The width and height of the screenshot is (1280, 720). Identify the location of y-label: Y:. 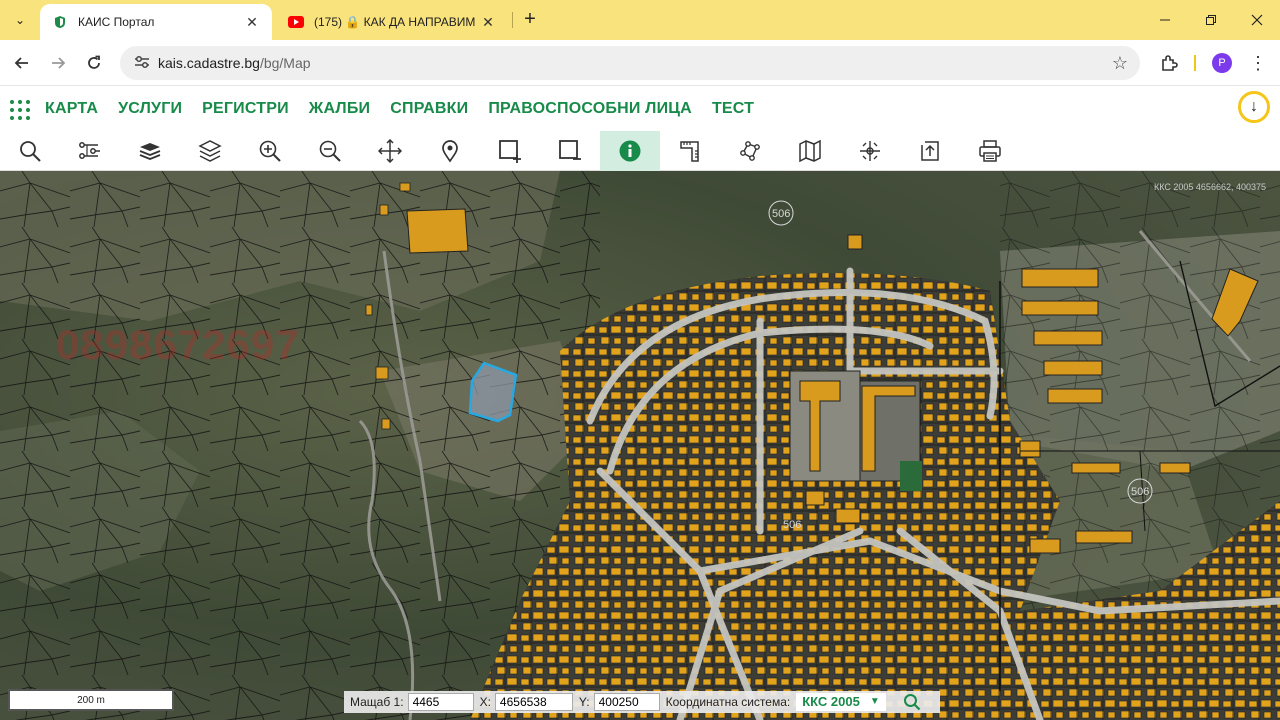
(584, 702).